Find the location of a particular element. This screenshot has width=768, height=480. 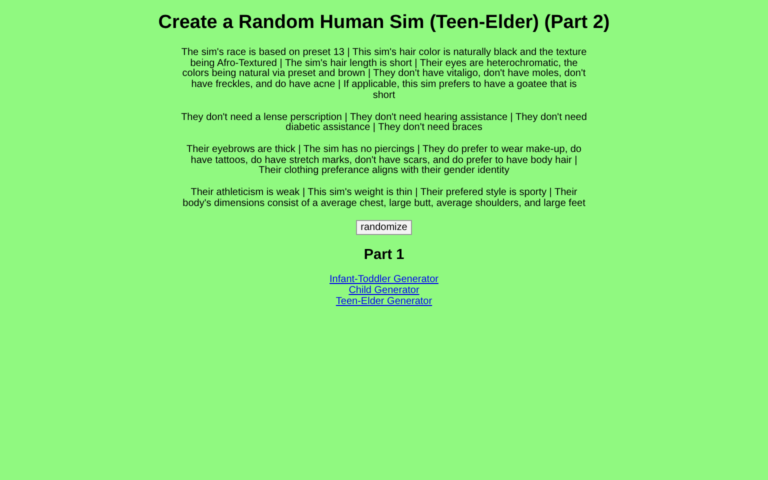

generator-link: Teen-Elder Generator is located at coordinates (384, 302).